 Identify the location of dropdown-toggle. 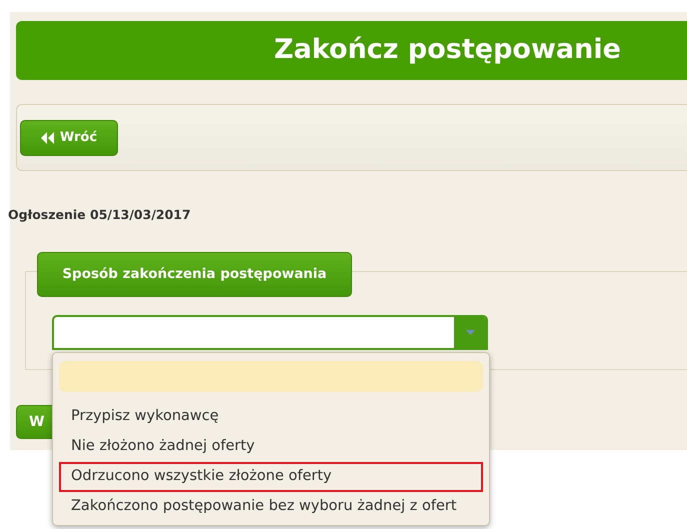
(470, 332).